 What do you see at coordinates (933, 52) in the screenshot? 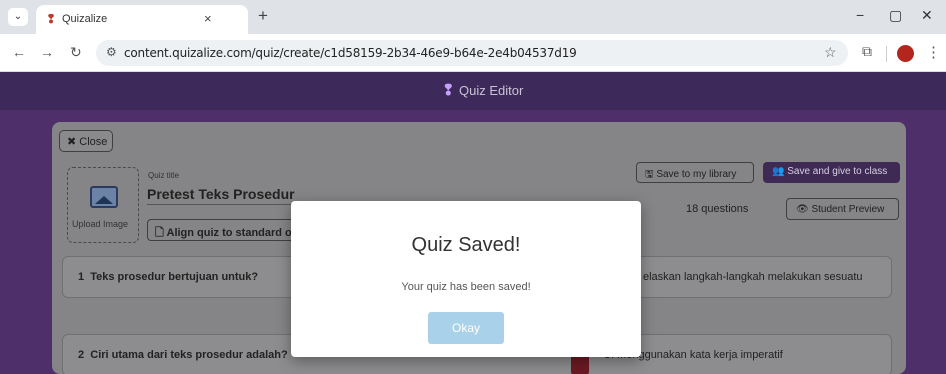
I see `more-menu-icon: ⋮` at bounding box center [933, 52].